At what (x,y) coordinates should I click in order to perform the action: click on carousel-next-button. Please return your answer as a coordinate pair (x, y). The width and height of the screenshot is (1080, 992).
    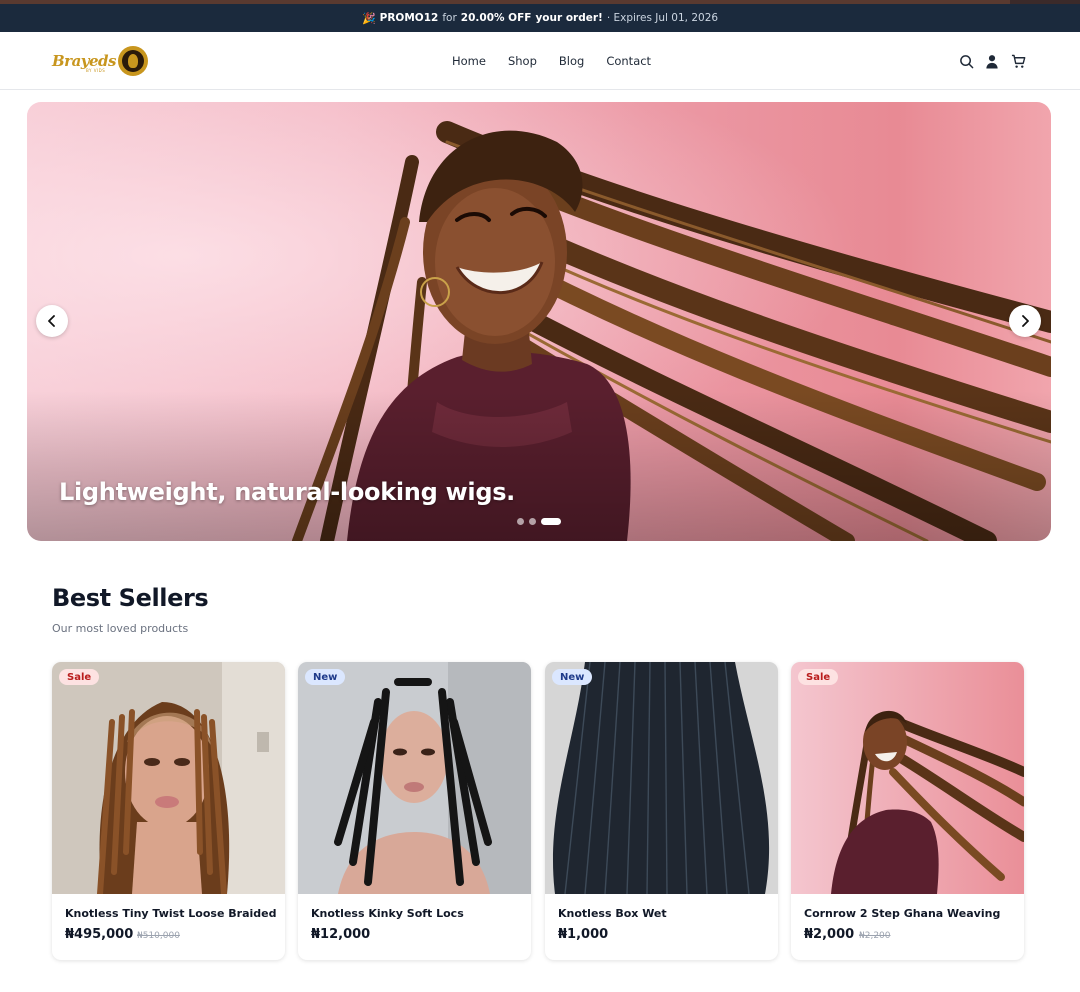
    Looking at the image, I should click on (1025, 321).